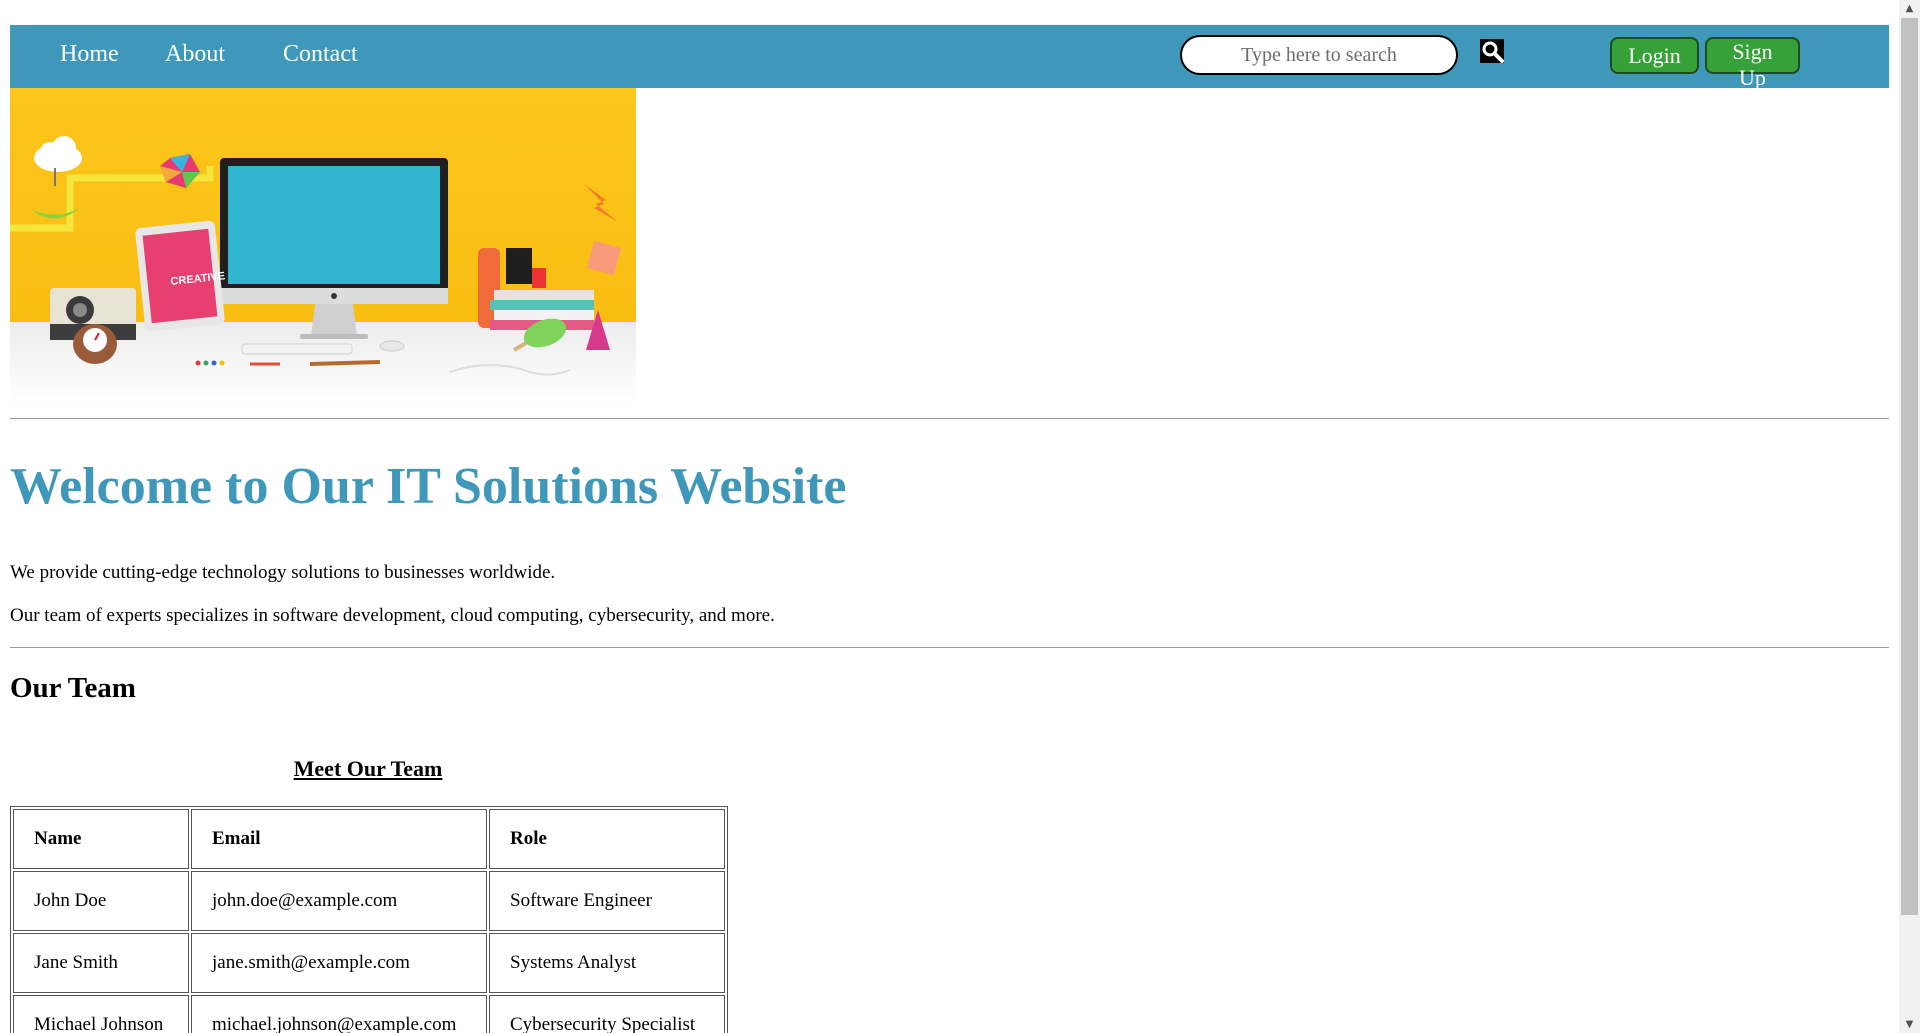  I want to click on cell-email: michael.johnson@example.com, so click(339, 1014).